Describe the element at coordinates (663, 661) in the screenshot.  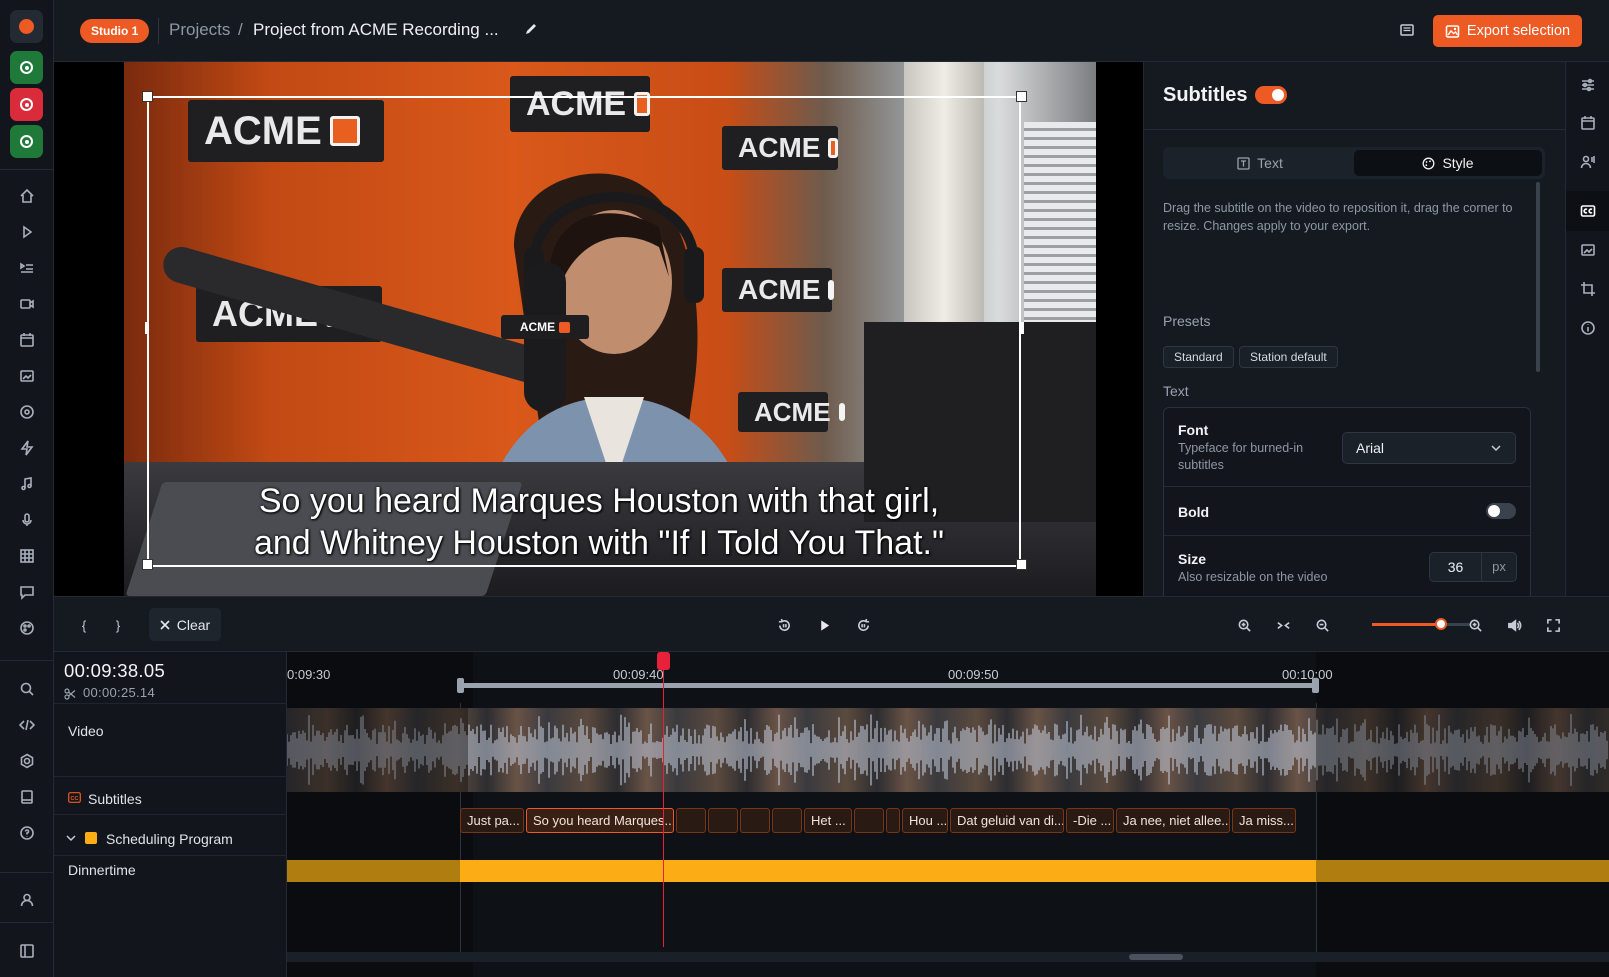
I see `playhead-handle` at that location.